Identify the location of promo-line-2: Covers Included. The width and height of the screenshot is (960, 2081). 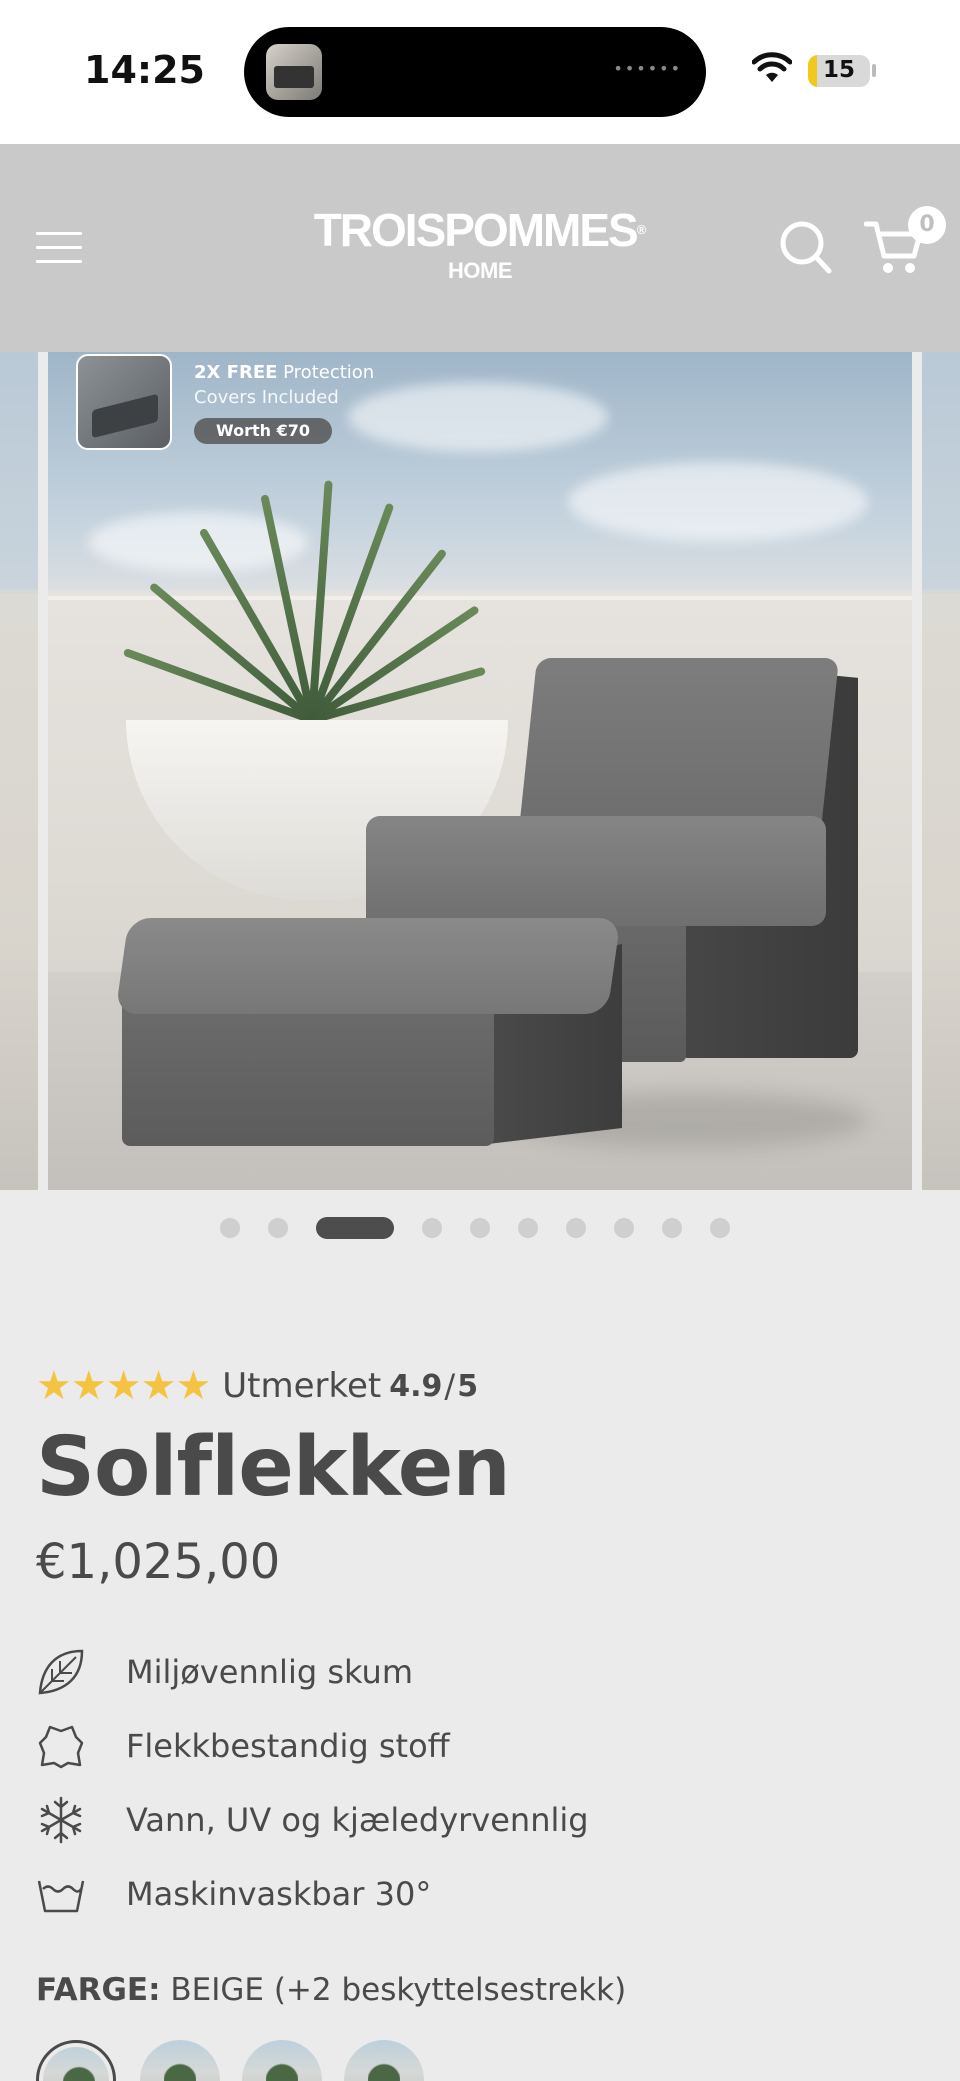
(266, 397).